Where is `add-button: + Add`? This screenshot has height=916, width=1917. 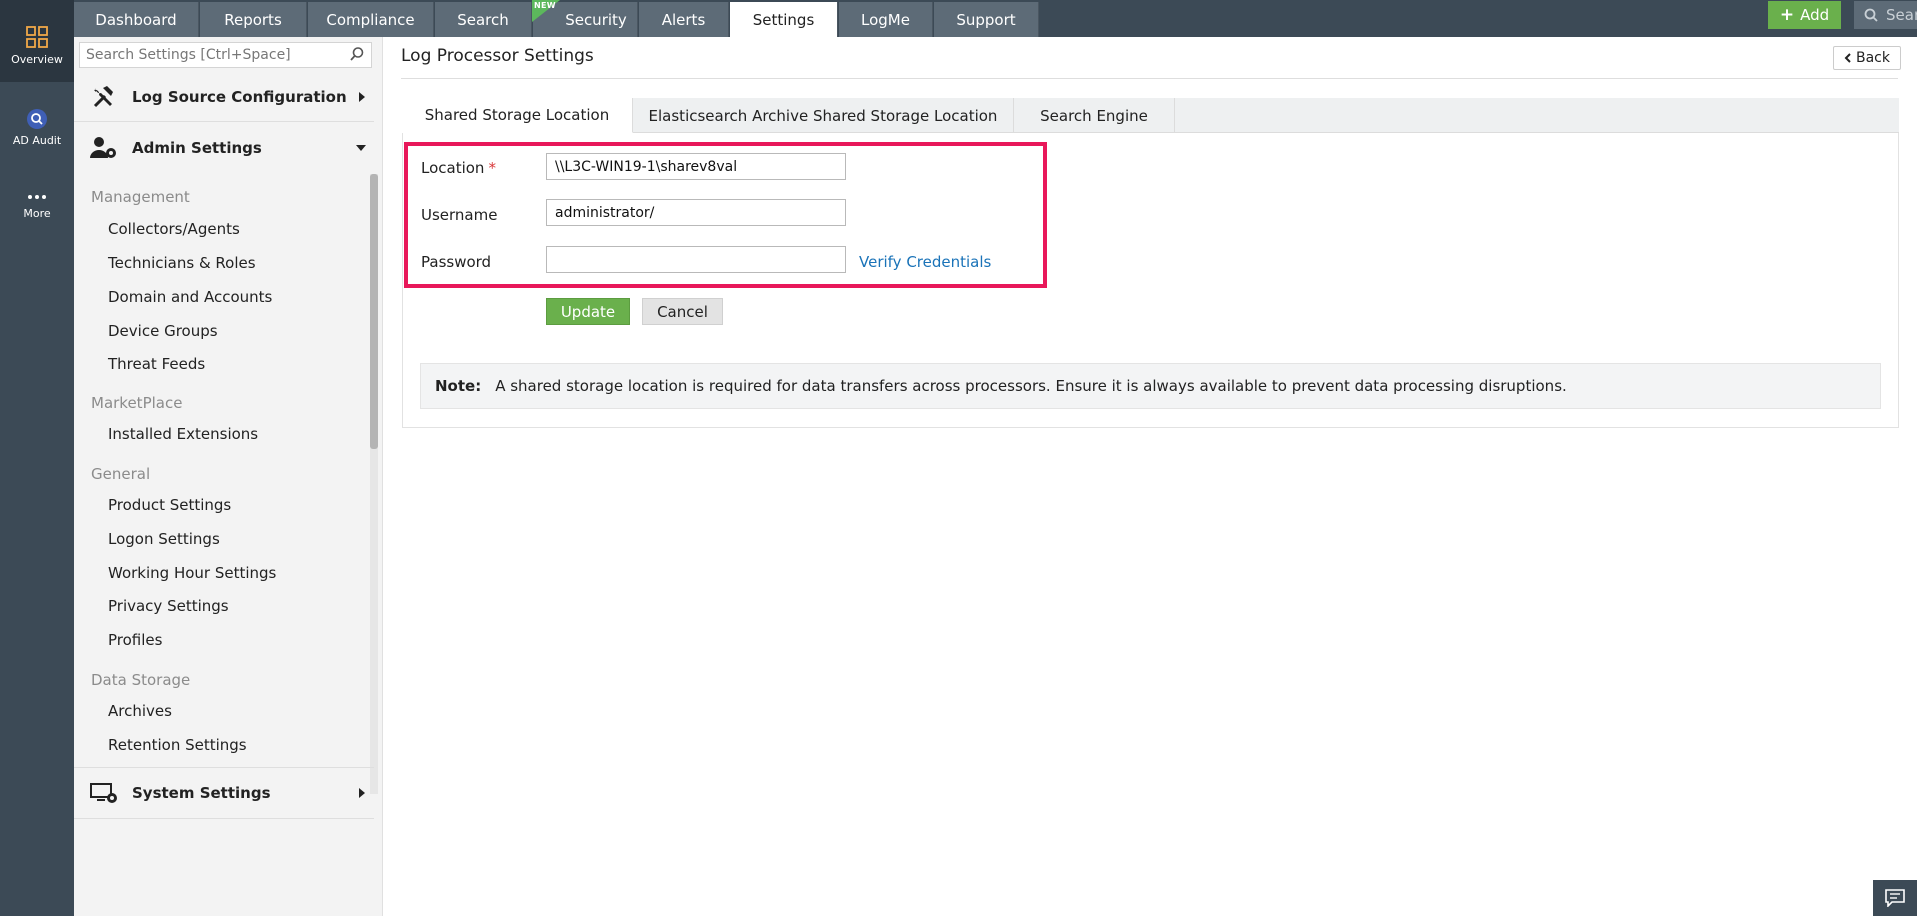 add-button: + Add is located at coordinates (1804, 15).